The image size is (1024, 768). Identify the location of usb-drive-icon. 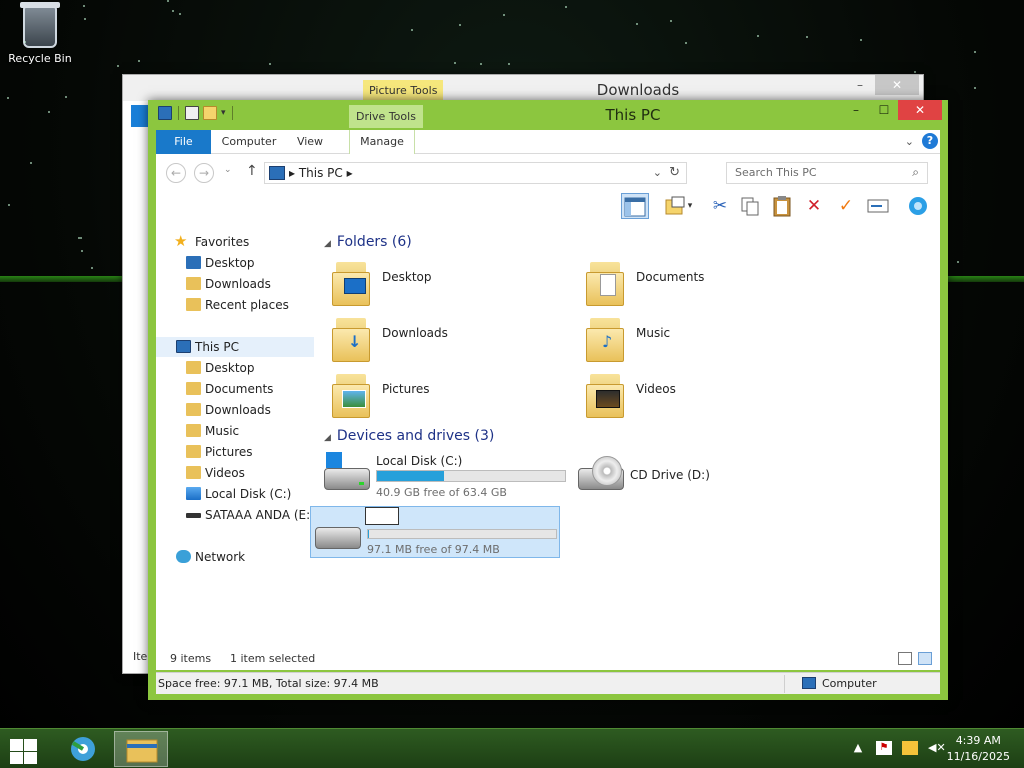
(193, 515).